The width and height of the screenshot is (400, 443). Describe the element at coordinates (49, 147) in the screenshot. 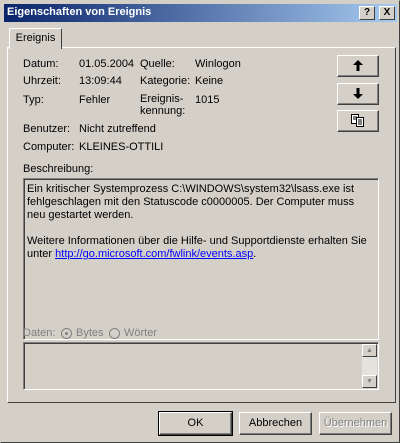

I see `computer-label: Computer:` at that location.